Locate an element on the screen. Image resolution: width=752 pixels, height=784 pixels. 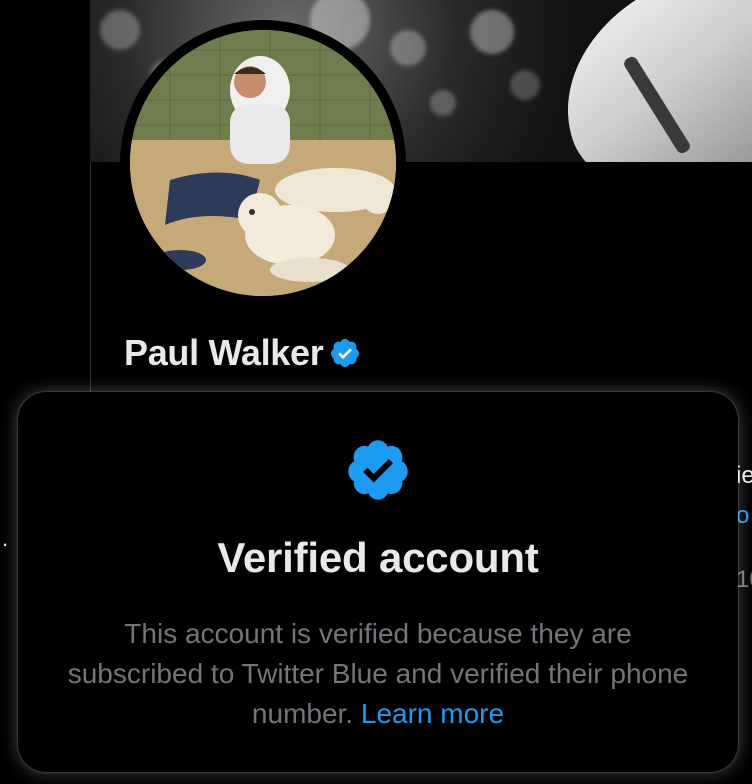
left-text-fragment: . is located at coordinates (5, 538).